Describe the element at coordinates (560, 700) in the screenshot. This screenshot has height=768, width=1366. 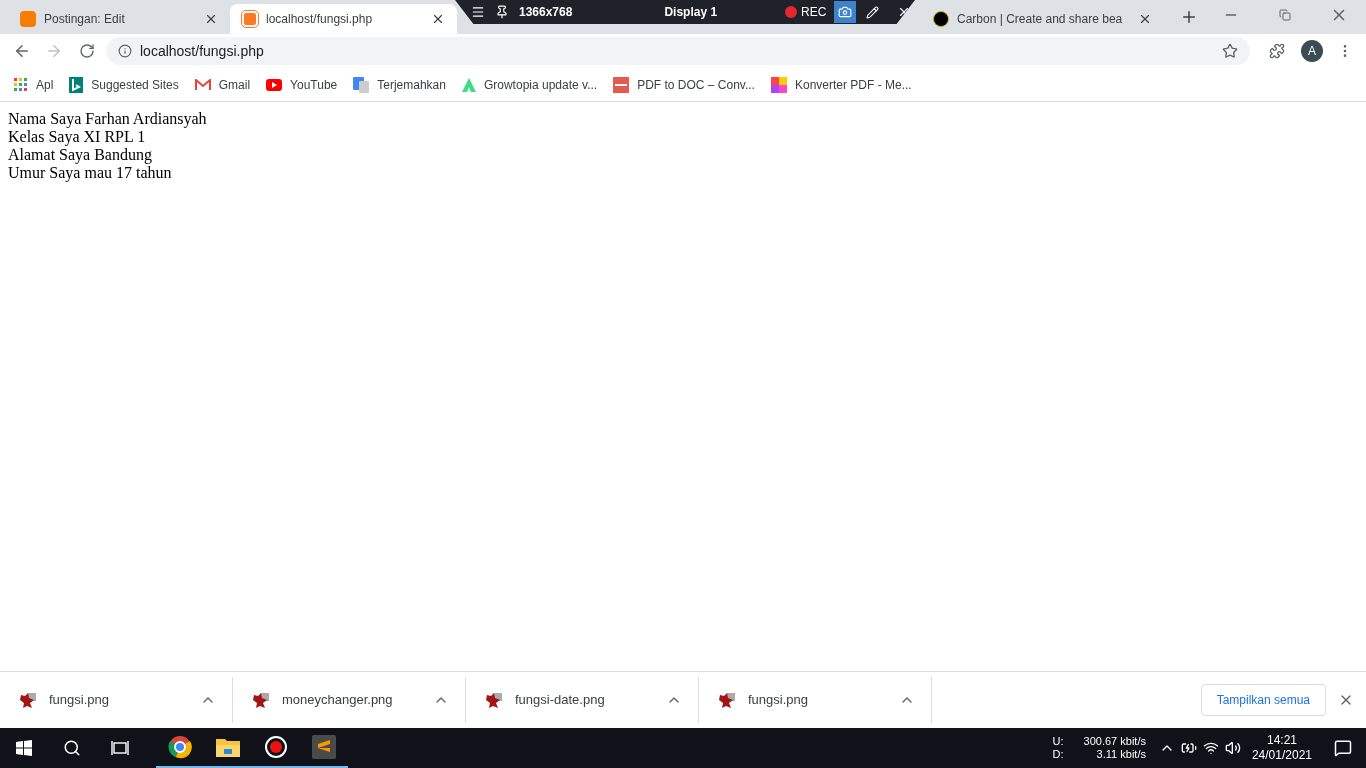
I see `file-name: fungsi-date.png` at that location.